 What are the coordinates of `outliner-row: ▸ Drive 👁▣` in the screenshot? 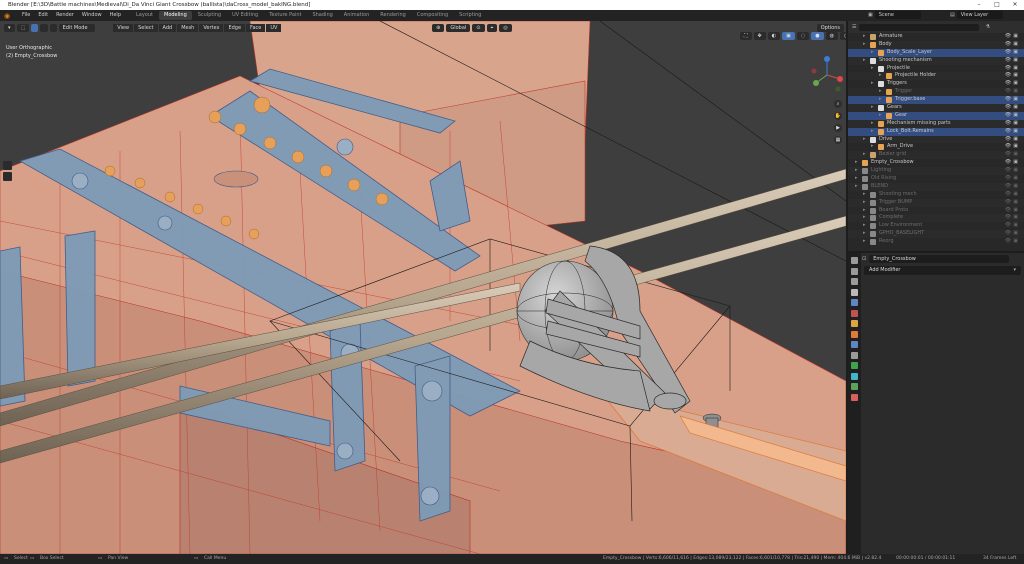 It's located at (936, 139).